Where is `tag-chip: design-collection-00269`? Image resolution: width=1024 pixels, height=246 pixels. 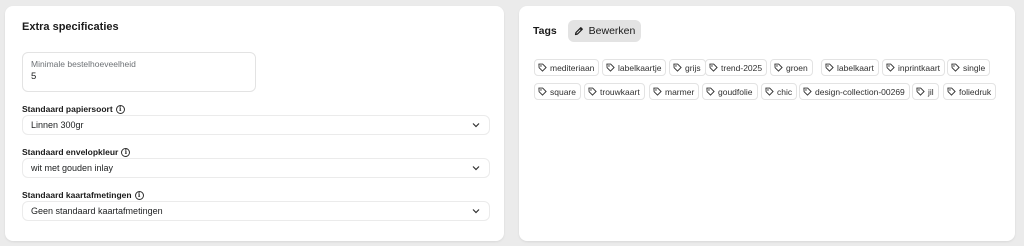 tag-chip: design-collection-00269 is located at coordinates (854, 91).